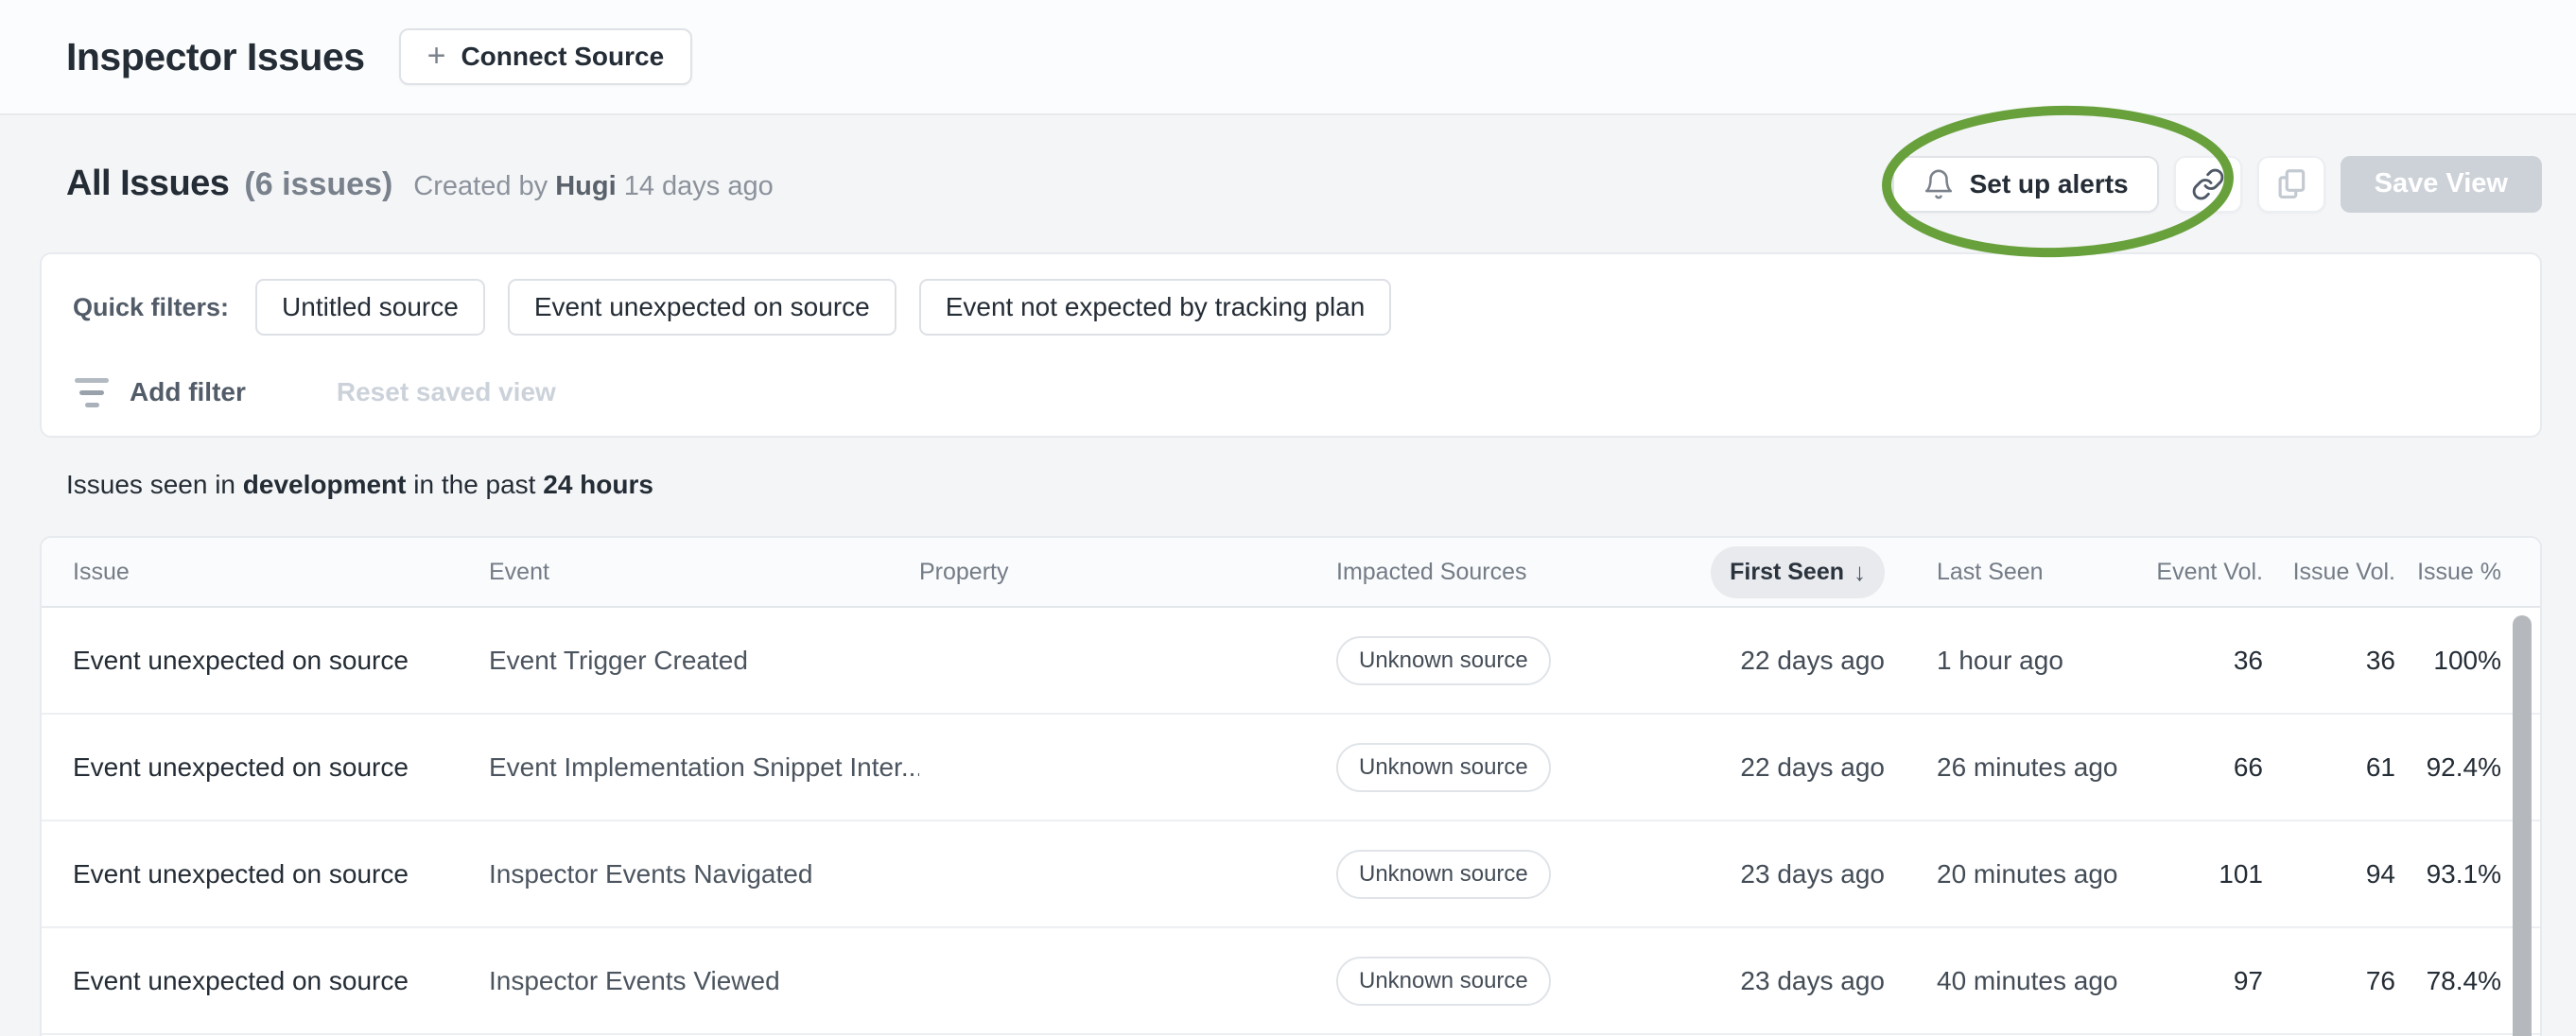 This screenshot has height=1036, width=2576. Describe the element at coordinates (281, 573) in the screenshot. I see `column-header-issue: Issue` at that location.